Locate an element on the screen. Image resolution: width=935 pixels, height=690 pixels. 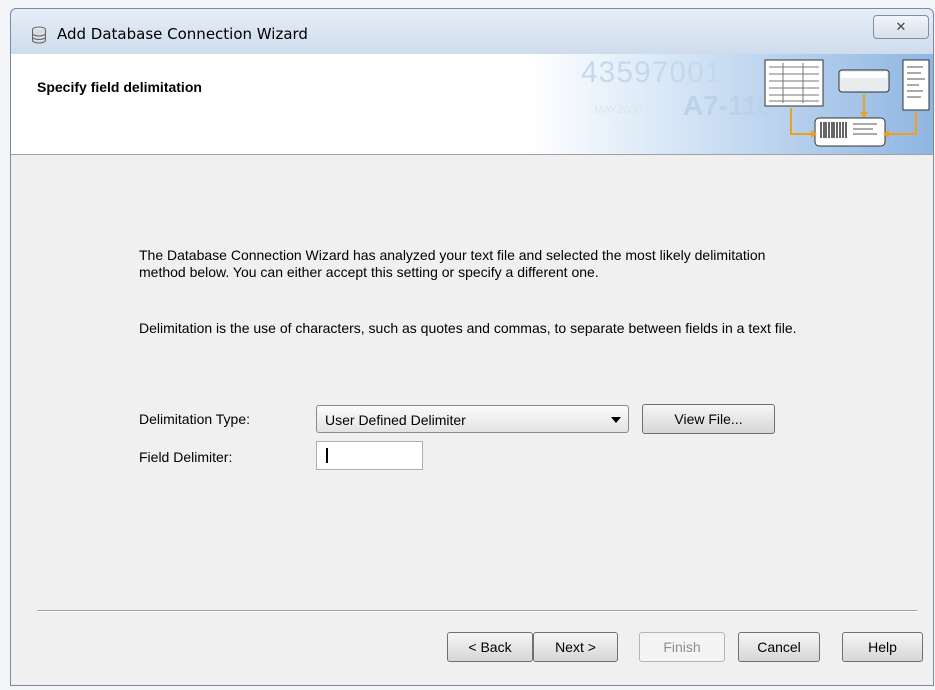
close-icon: ✕ is located at coordinates (901, 26).